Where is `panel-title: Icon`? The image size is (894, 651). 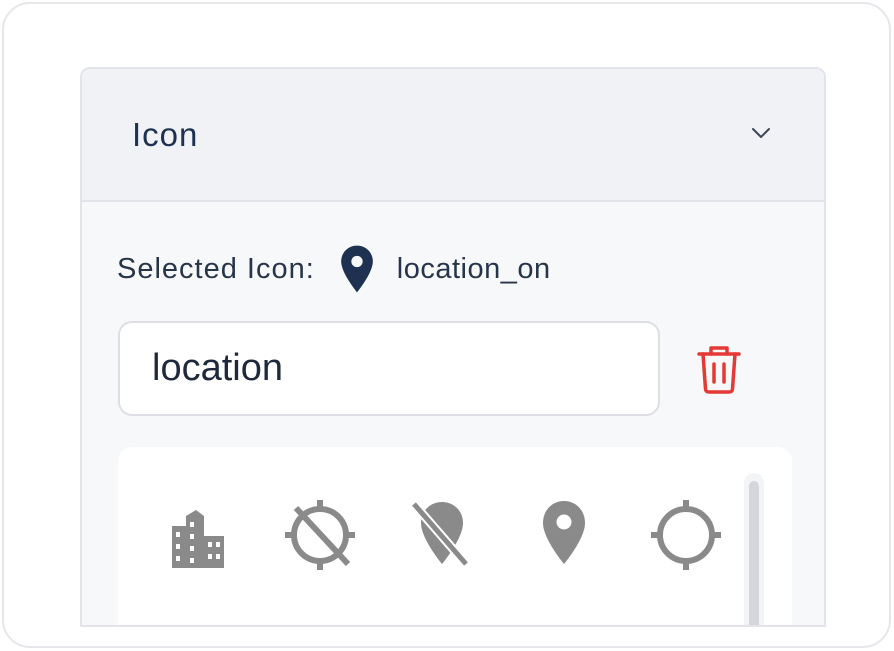 panel-title: Icon is located at coordinates (165, 134).